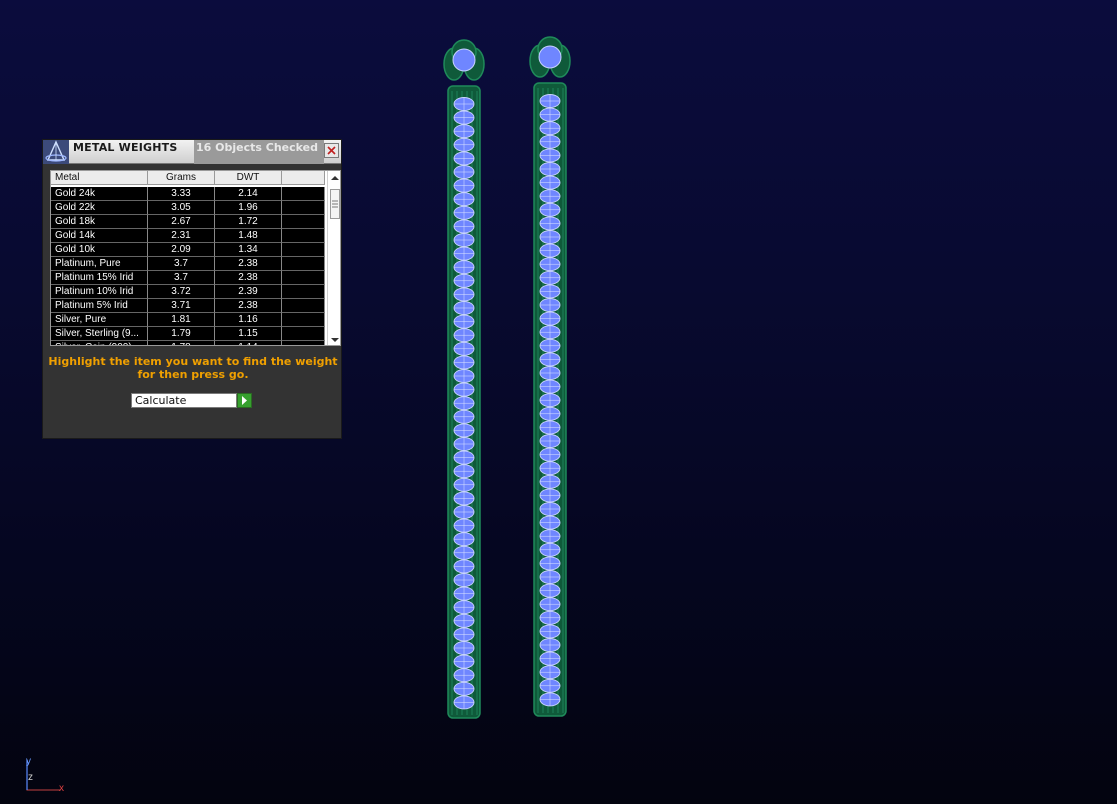  Describe the element at coordinates (99, 250) in the screenshot. I see `metal-cell: Gold 10k` at that location.